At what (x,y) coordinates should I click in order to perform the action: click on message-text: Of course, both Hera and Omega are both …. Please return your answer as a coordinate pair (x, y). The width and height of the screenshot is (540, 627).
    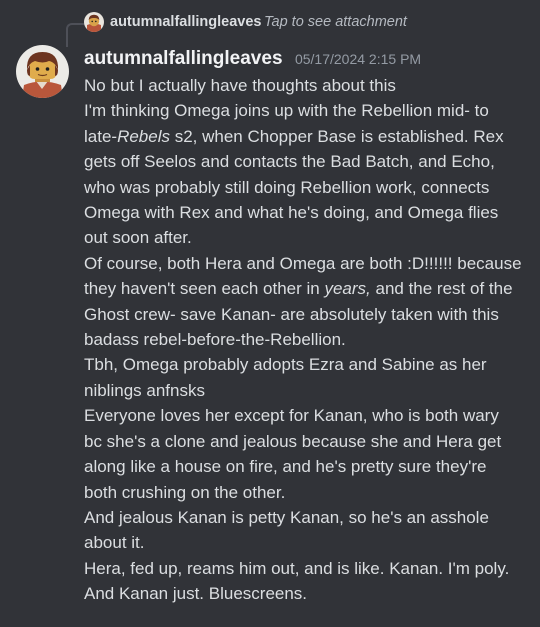
    Looking at the image, I should click on (303, 263).